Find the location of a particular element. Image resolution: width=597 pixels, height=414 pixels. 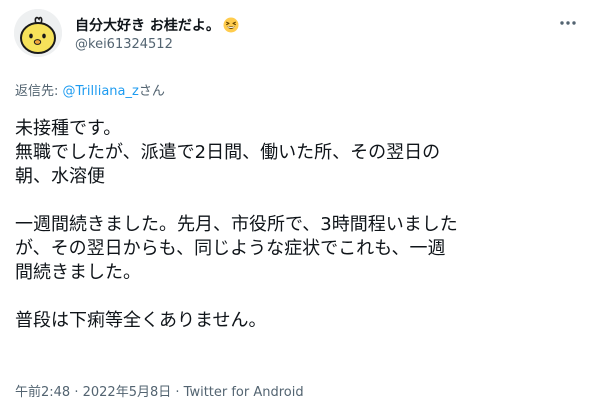

tweet-source-link: Twitter for Android is located at coordinates (244, 392).